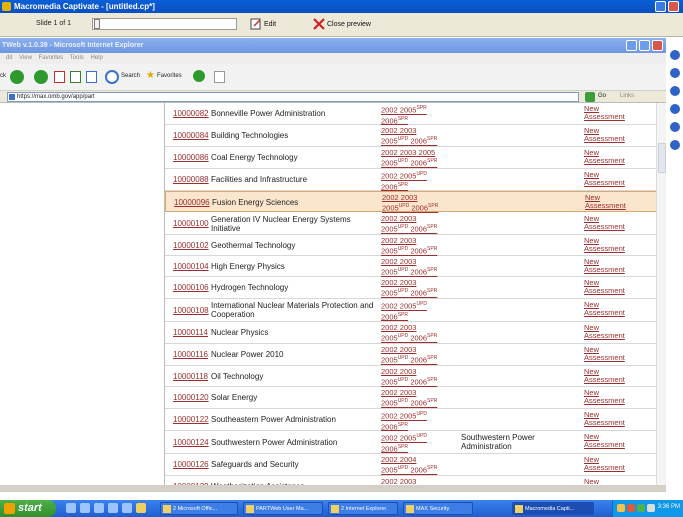 The image size is (683, 517). I want to click on go-button: Go, so click(602, 96).